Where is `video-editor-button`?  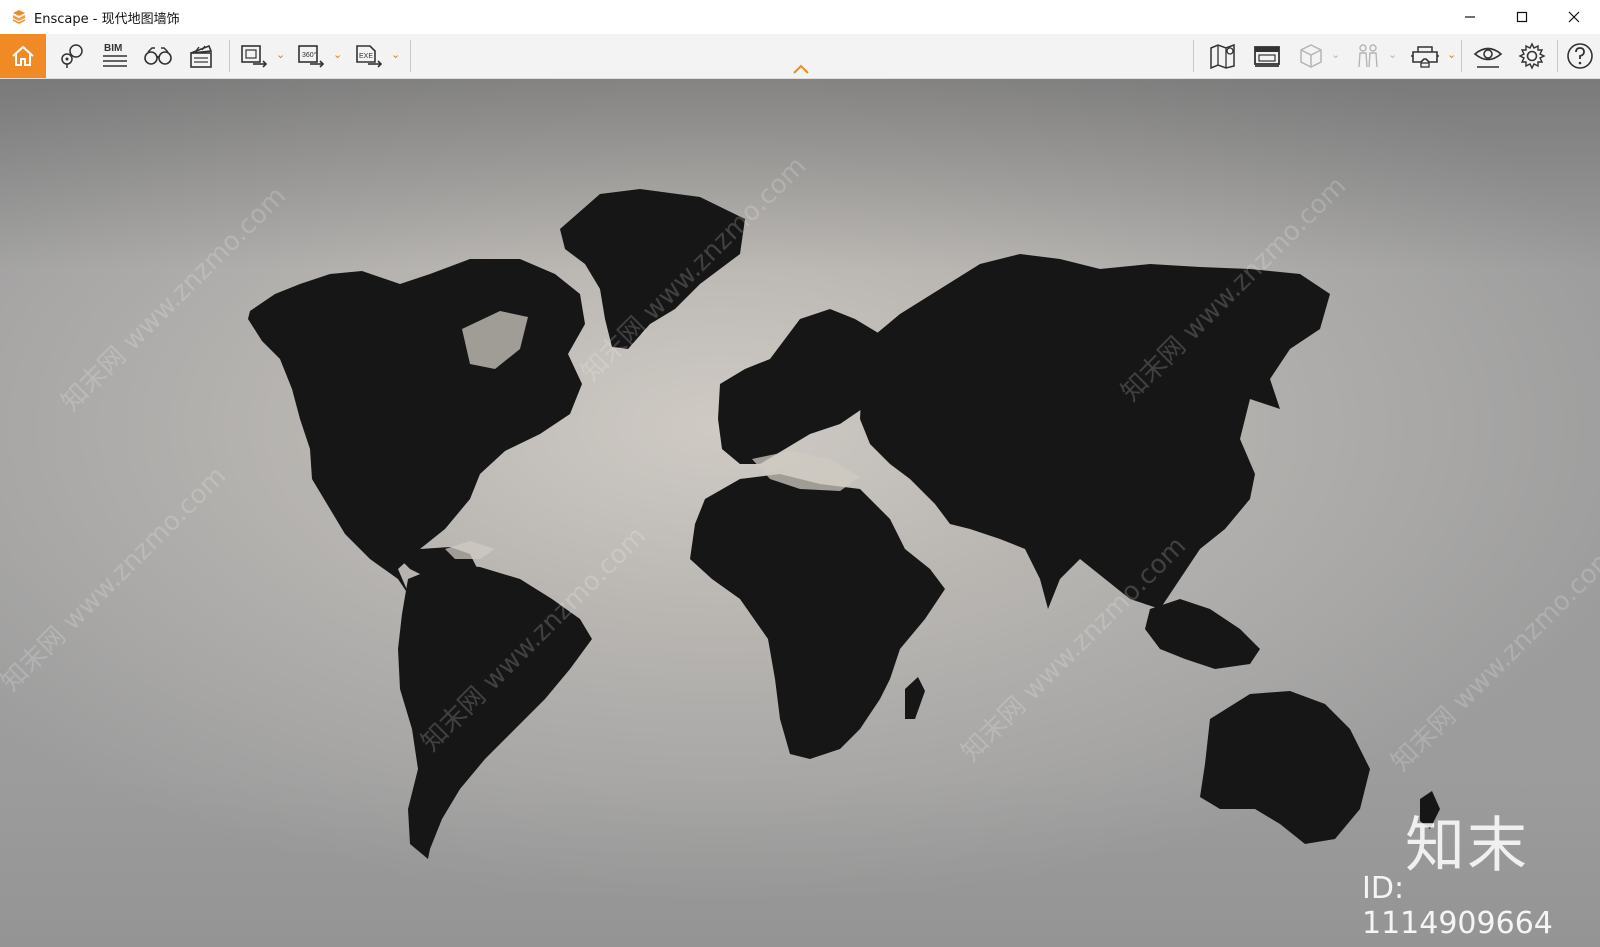
video-editor-button is located at coordinates (201, 56).